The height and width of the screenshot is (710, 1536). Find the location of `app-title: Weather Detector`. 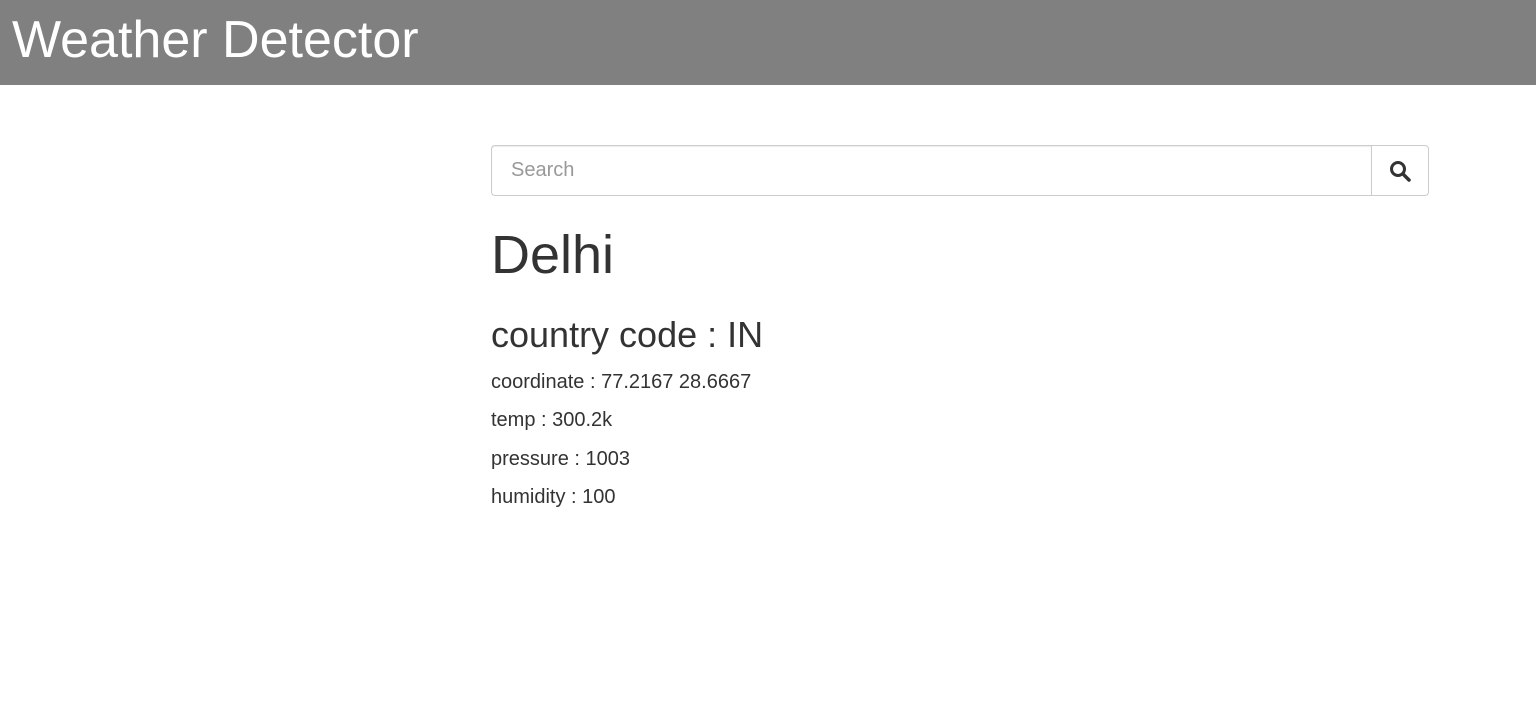

app-title: Weather Detector is located at coordinates (215, 40).